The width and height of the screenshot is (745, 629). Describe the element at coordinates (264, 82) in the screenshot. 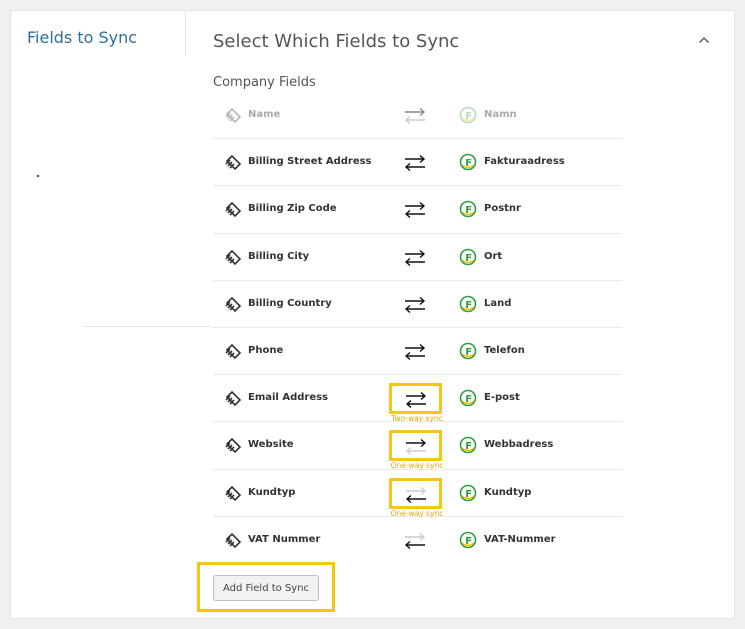

I see `company-fields-heading: Company Fields` at that location.